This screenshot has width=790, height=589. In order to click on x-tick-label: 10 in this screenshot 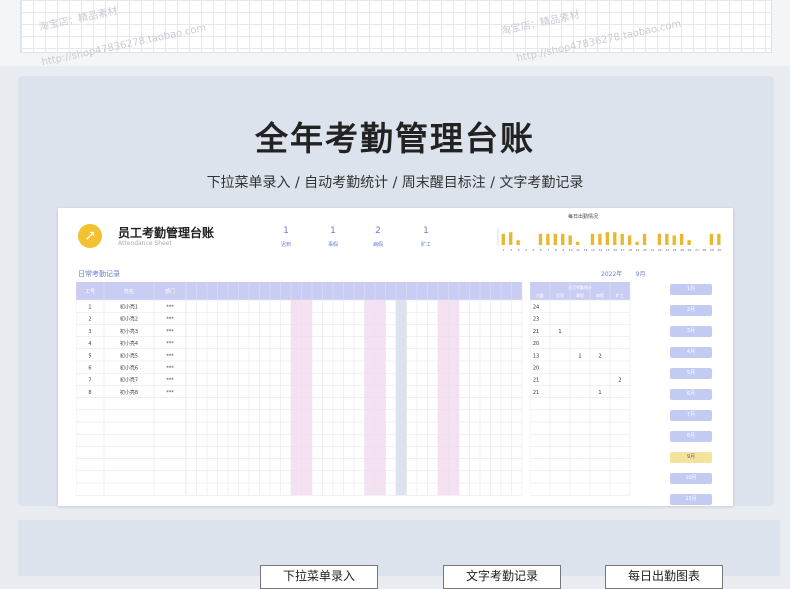, I will do `click(571, 250)`.